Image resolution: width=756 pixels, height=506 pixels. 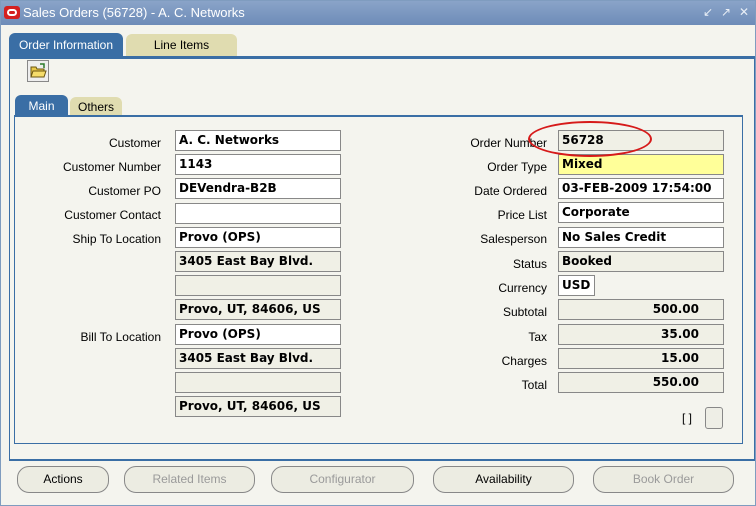 What do you see at coordinates (116, 239) in the screenshot?
I see `ship-to-location-label: Ship To Location` at bounding box center [116, 239].